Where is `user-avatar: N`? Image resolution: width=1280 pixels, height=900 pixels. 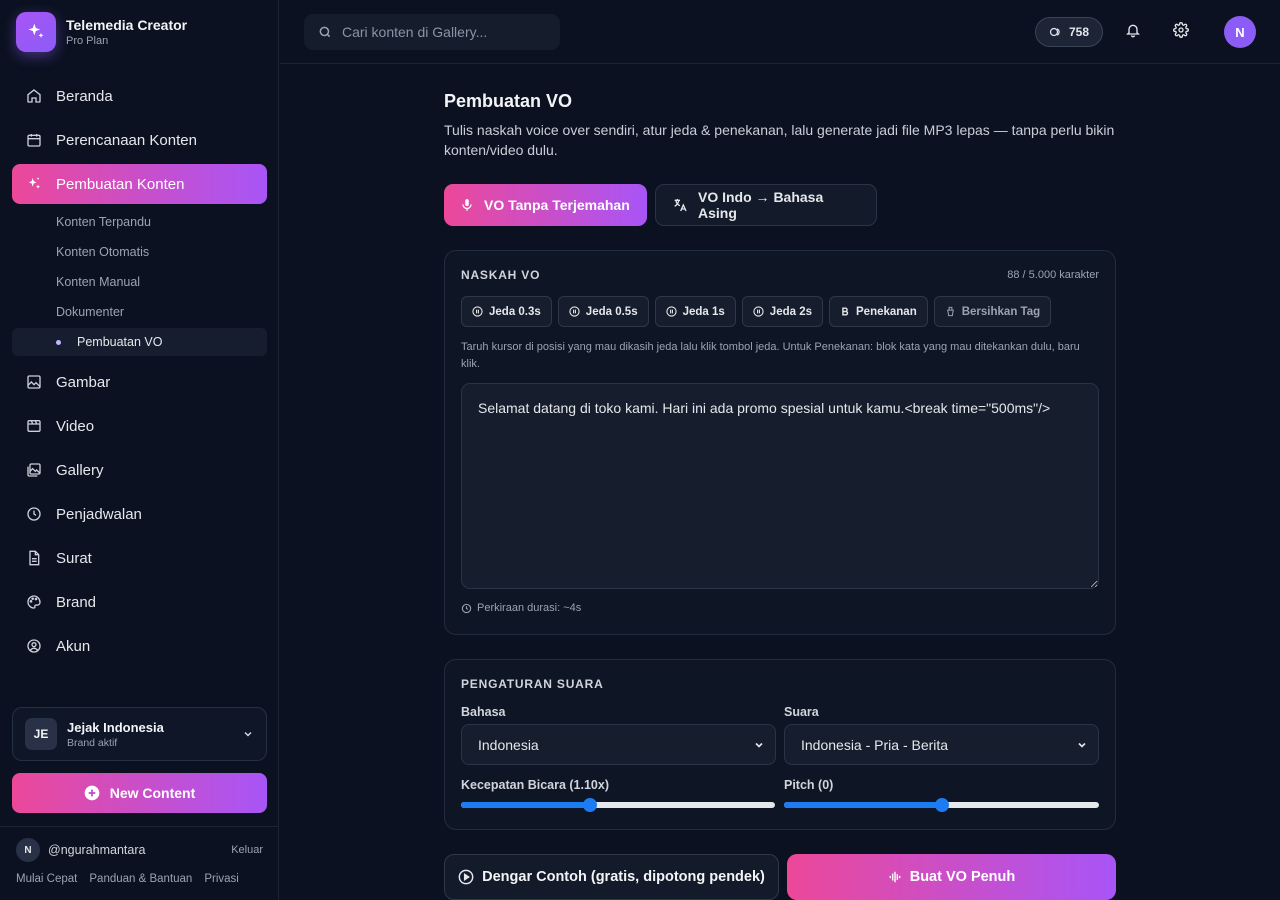 user-avatar: N is located at coordinates (28, 850).